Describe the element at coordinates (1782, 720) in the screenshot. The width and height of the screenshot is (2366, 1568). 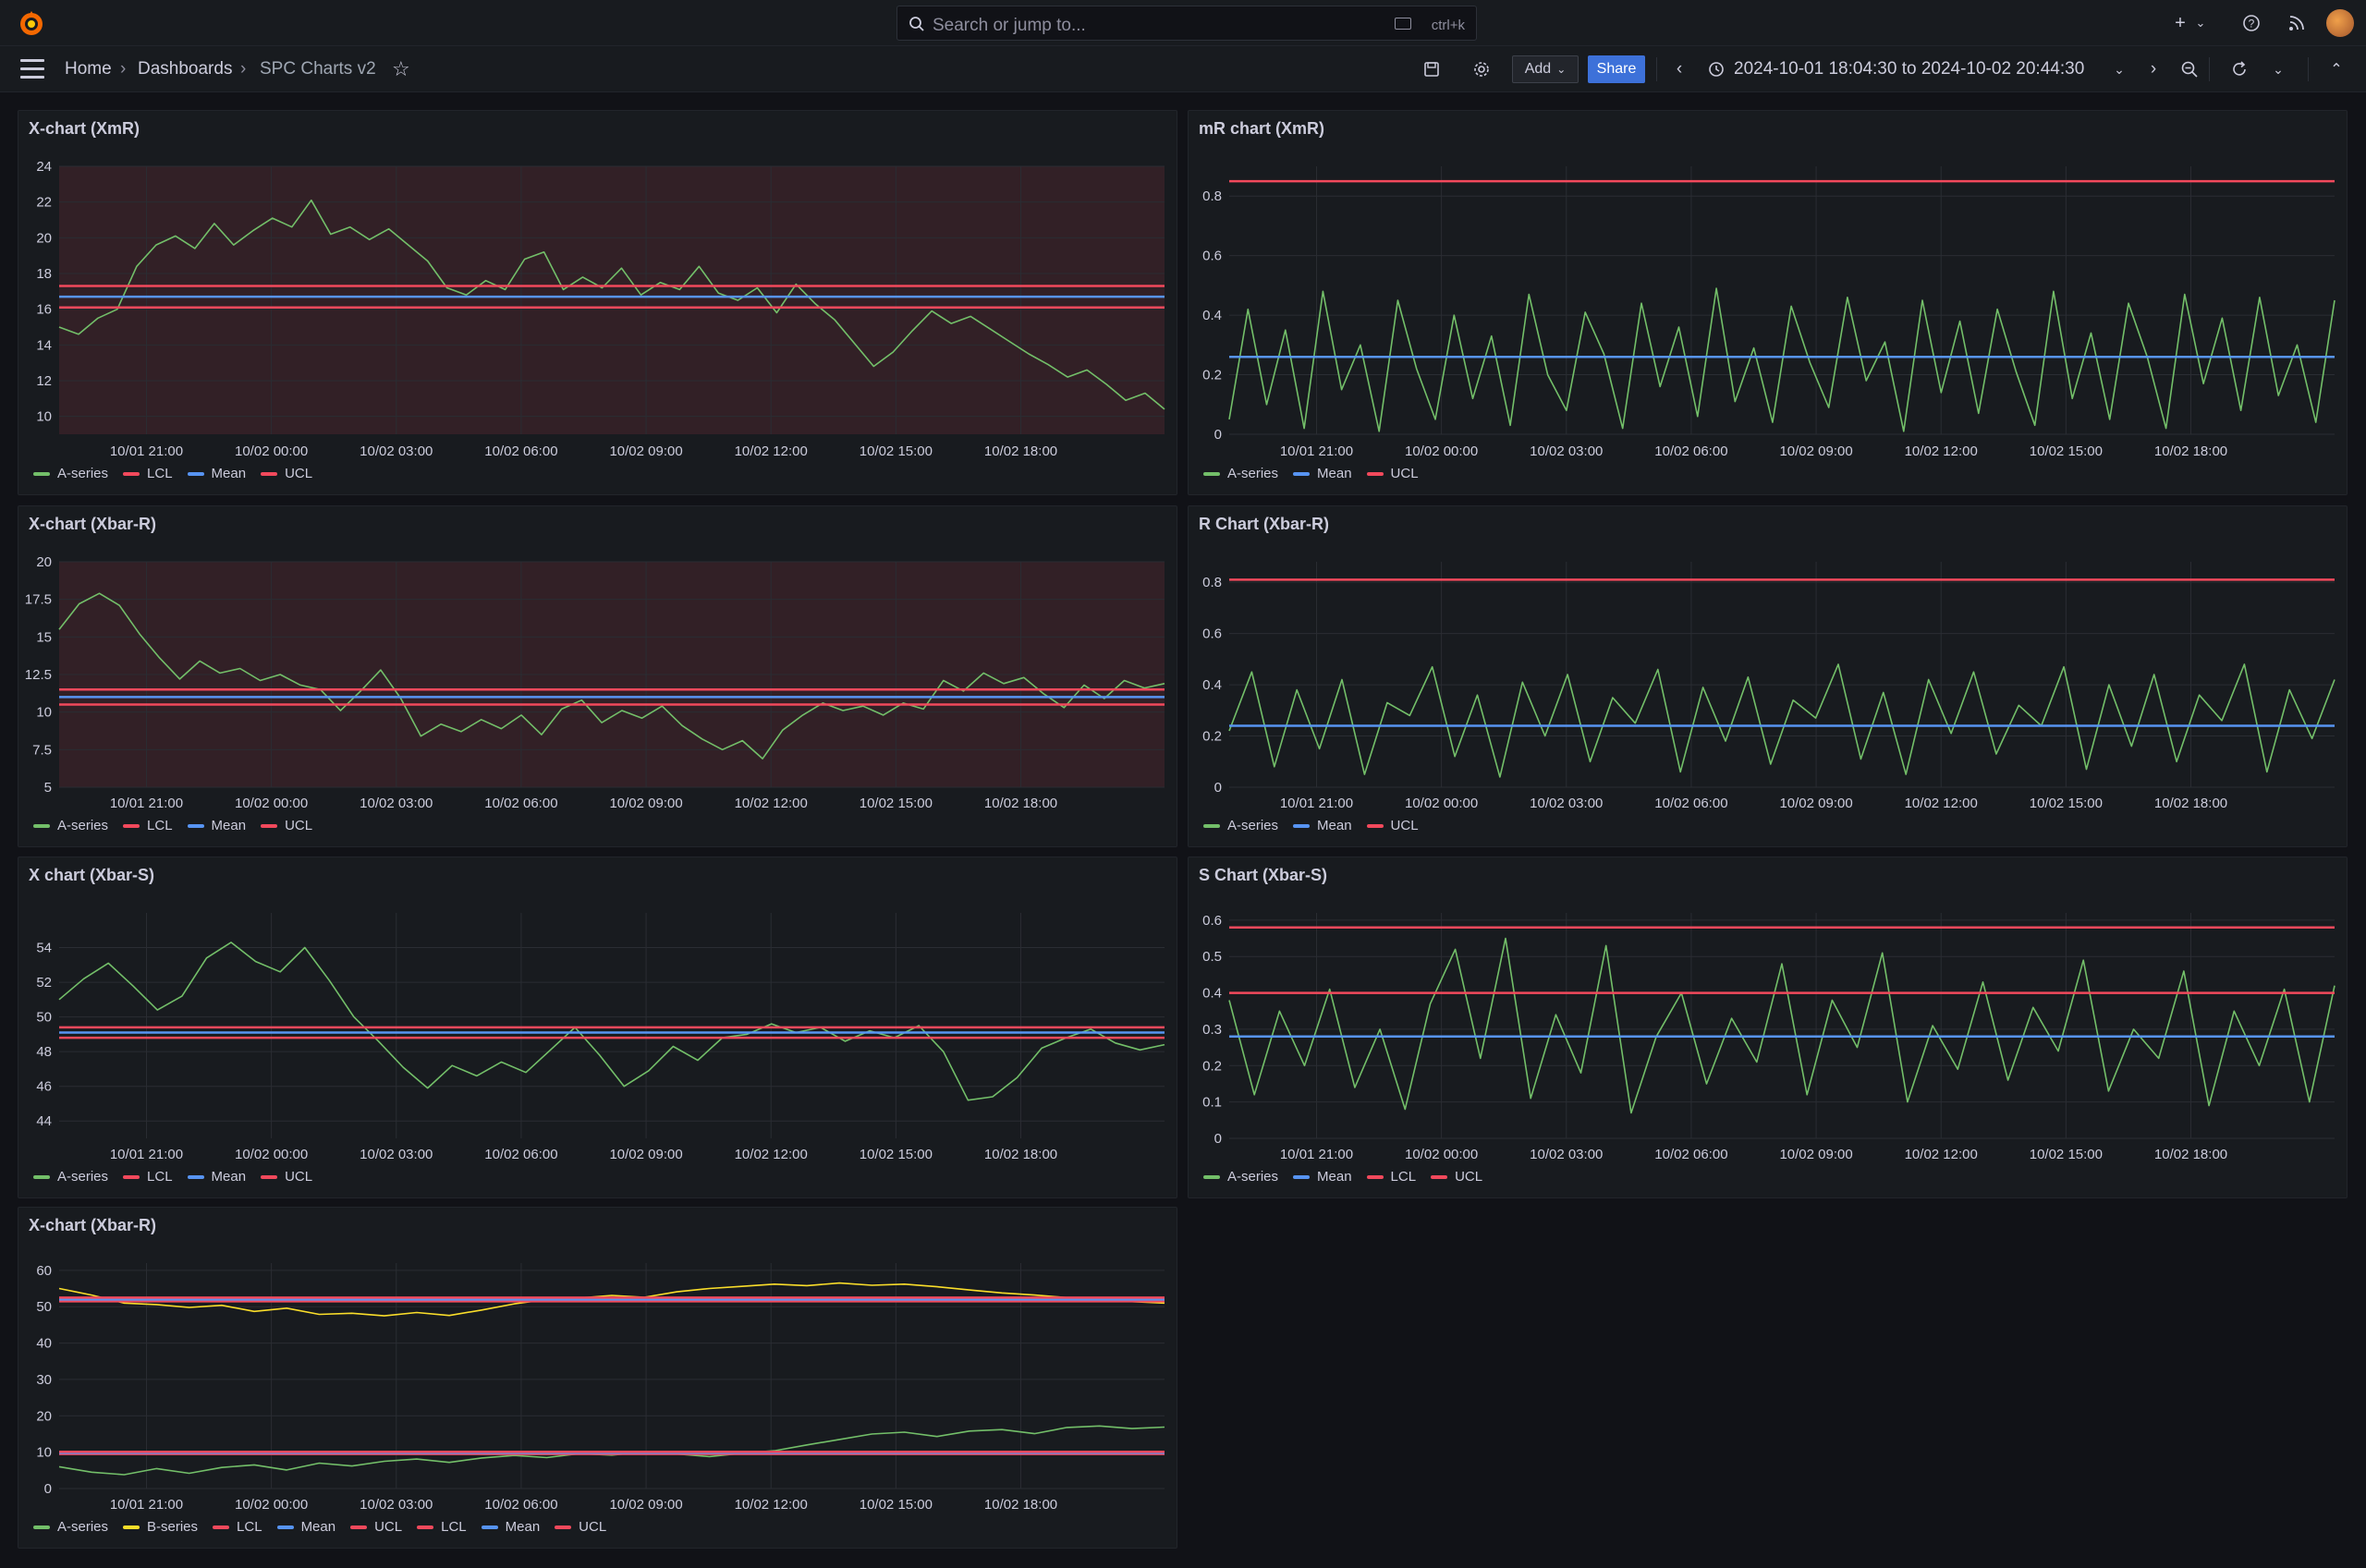
I see `series-a-series-line` at that location.